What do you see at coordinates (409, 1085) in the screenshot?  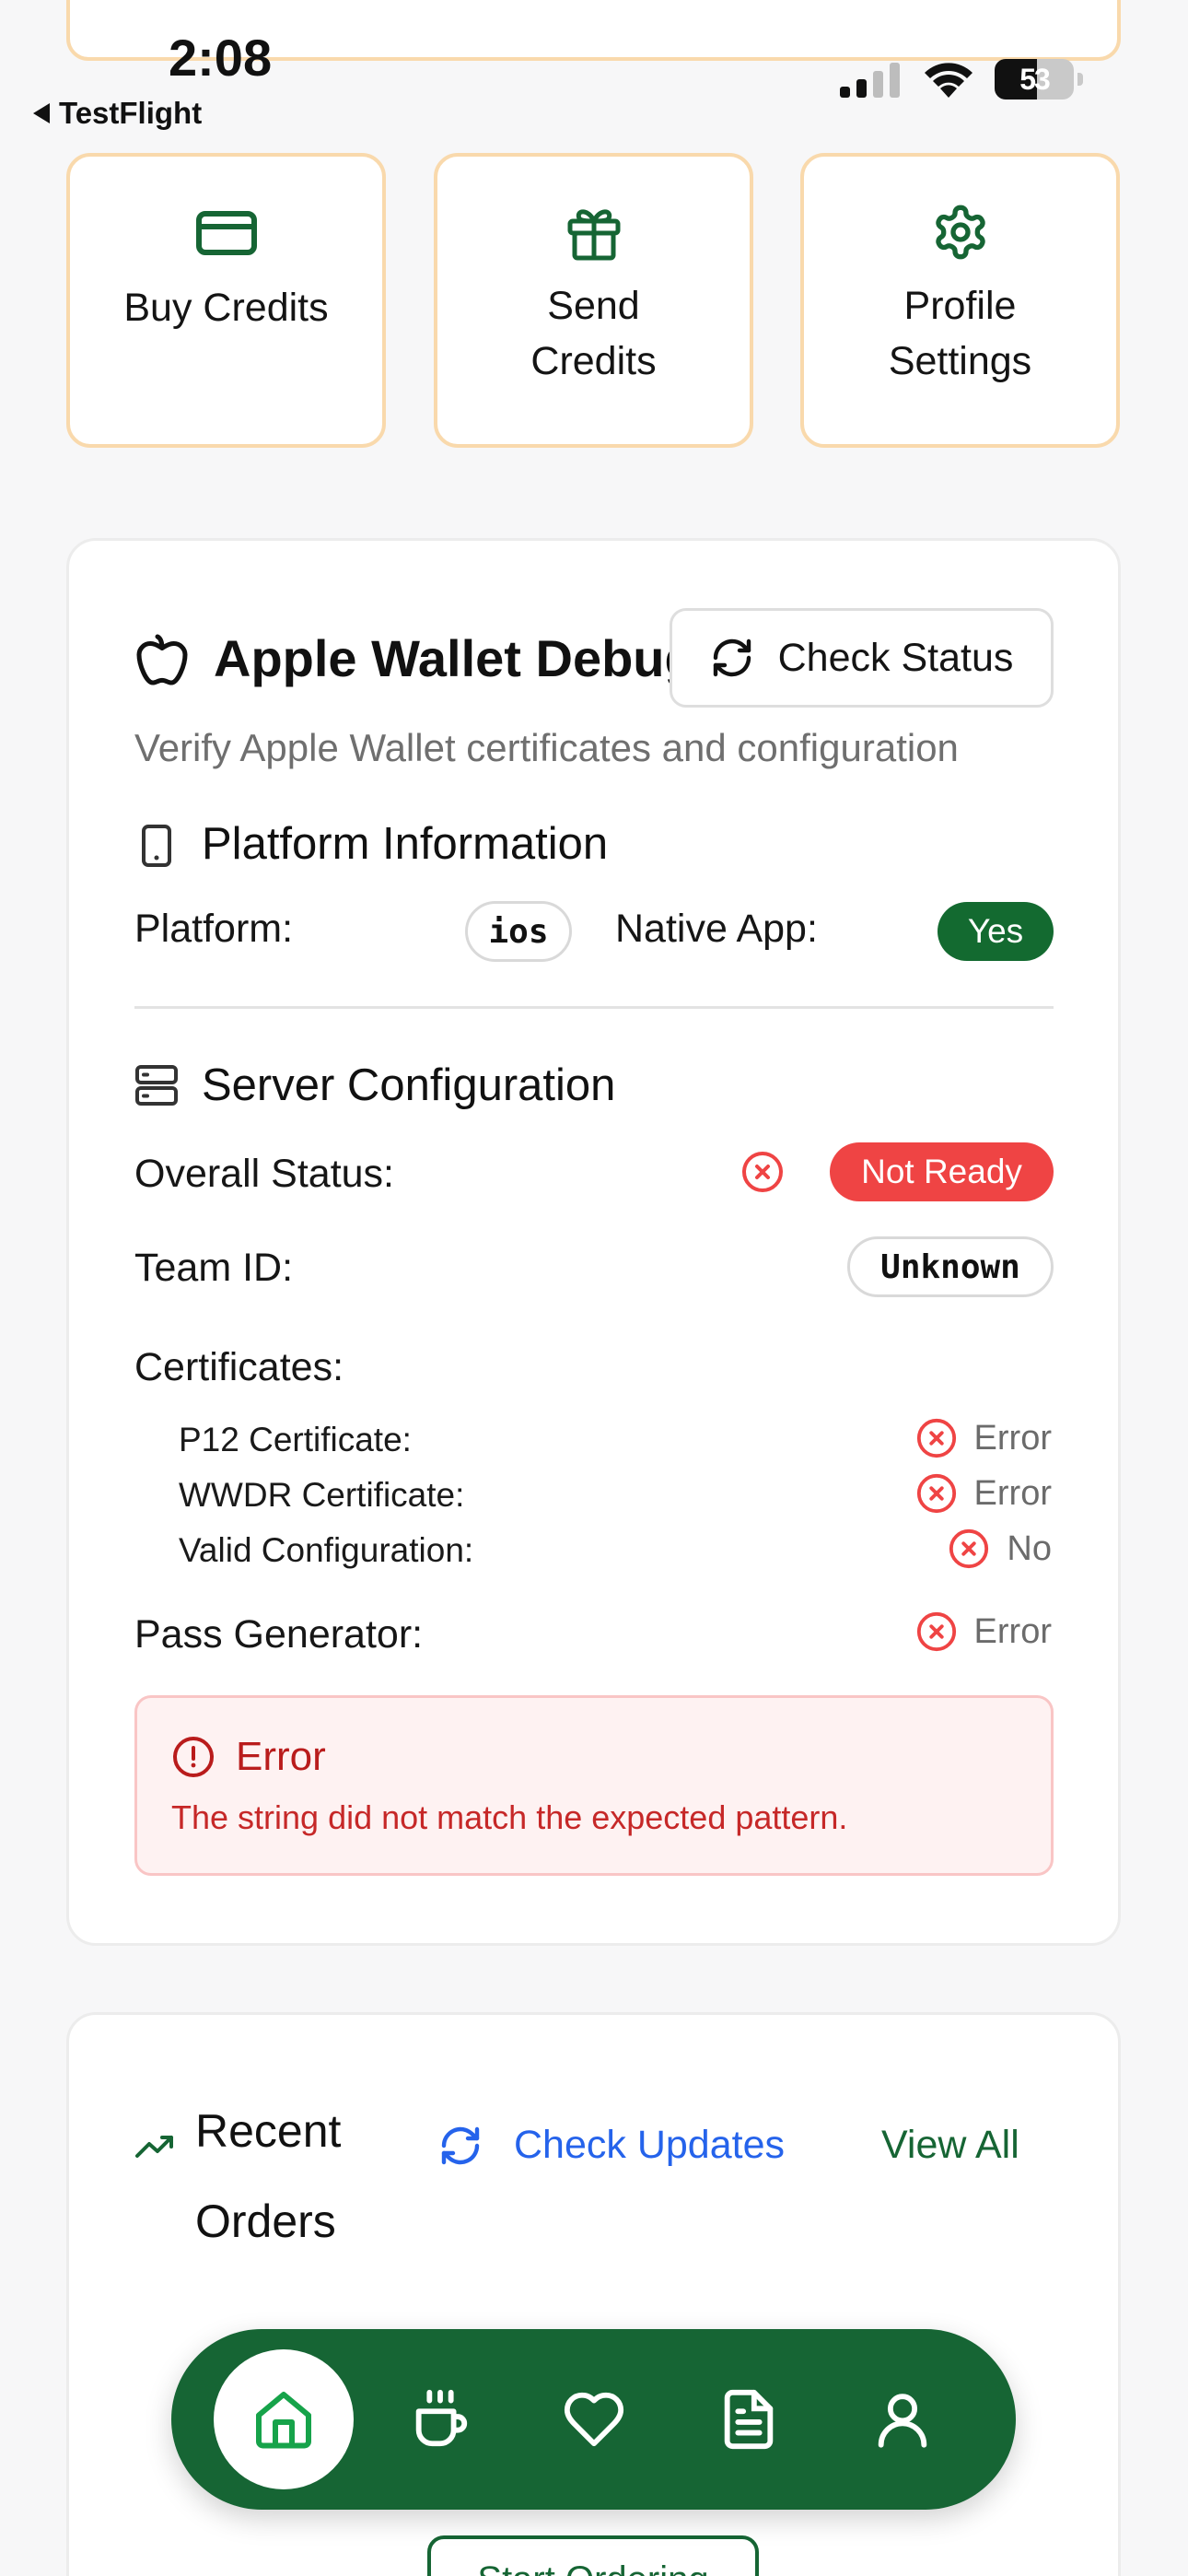 I see `server-section-title: Server Configuration` at bounding box center [409, 1085].